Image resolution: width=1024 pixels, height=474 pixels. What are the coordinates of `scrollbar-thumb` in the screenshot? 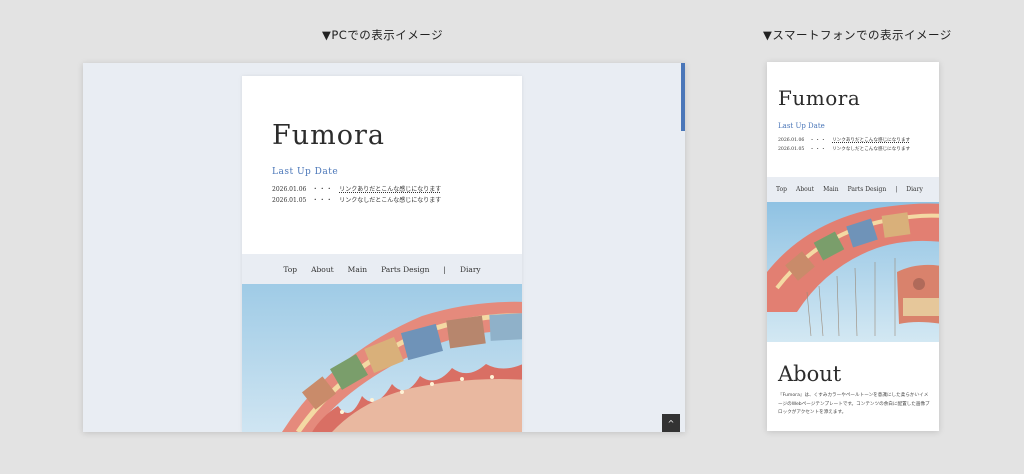 It's located at (683, 97).